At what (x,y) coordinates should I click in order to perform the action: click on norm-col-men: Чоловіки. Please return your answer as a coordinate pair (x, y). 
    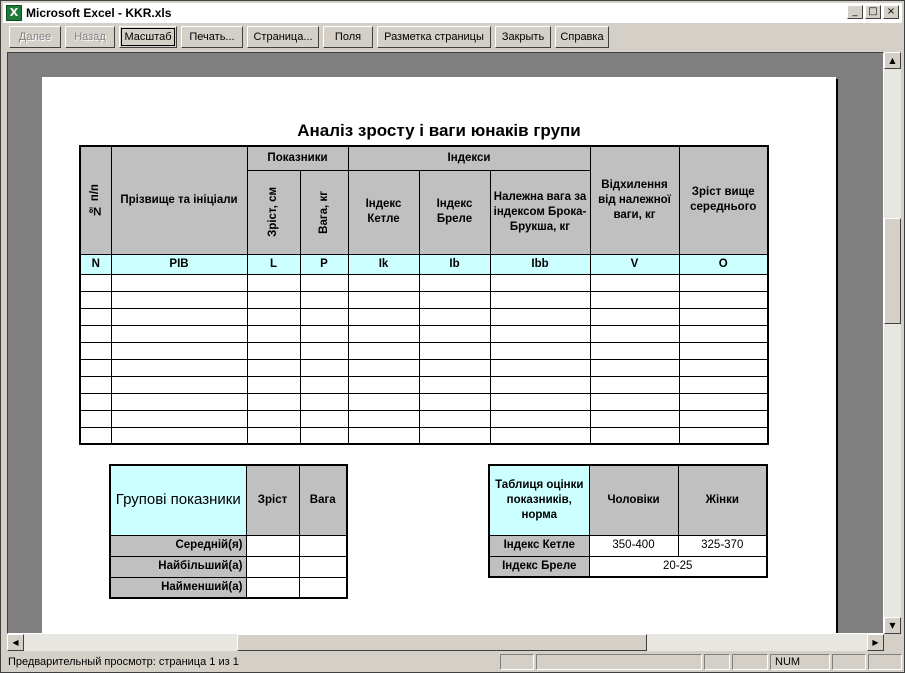
    Looking at the image, I should click on (633, 500).